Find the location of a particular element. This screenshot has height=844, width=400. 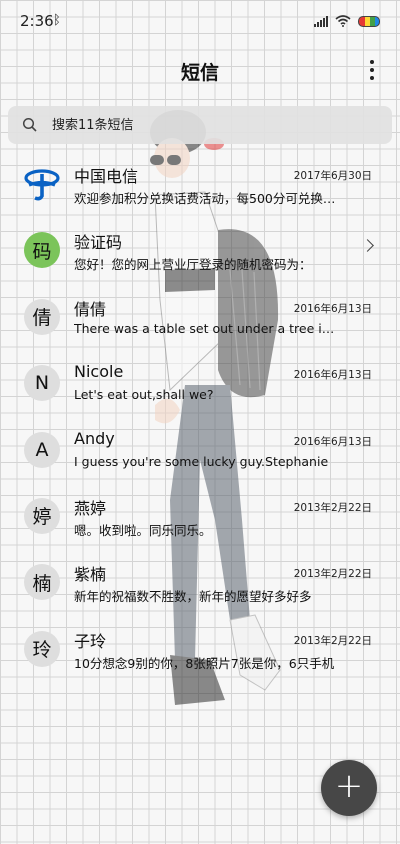

message-preview: Let's eat out,shall we? is located at coordinates (144, 395).